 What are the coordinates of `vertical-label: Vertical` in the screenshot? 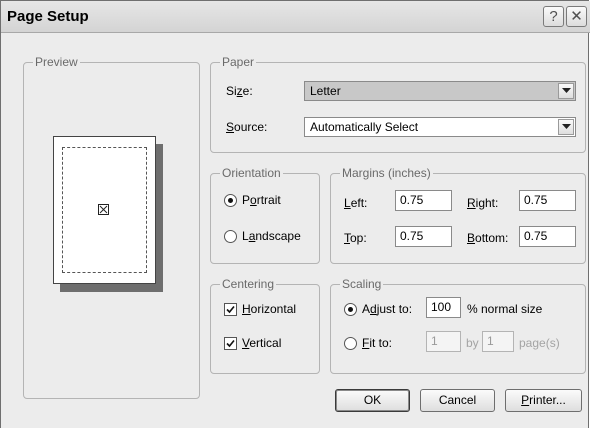 It's located at (261, 343).